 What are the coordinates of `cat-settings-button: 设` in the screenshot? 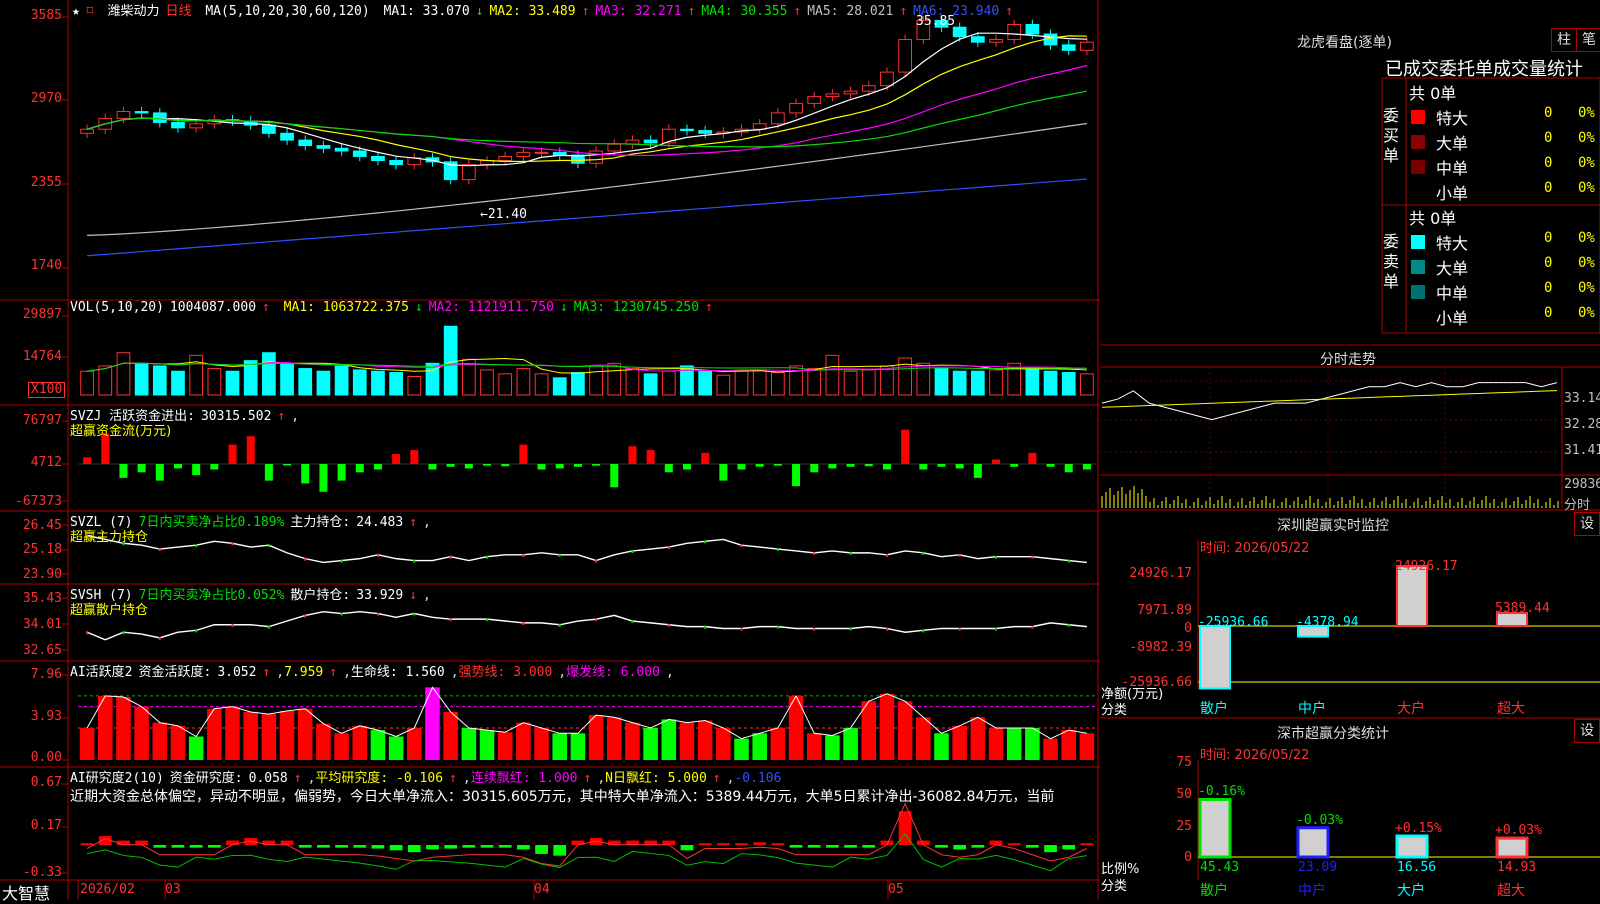 It's located at (1587, 731).